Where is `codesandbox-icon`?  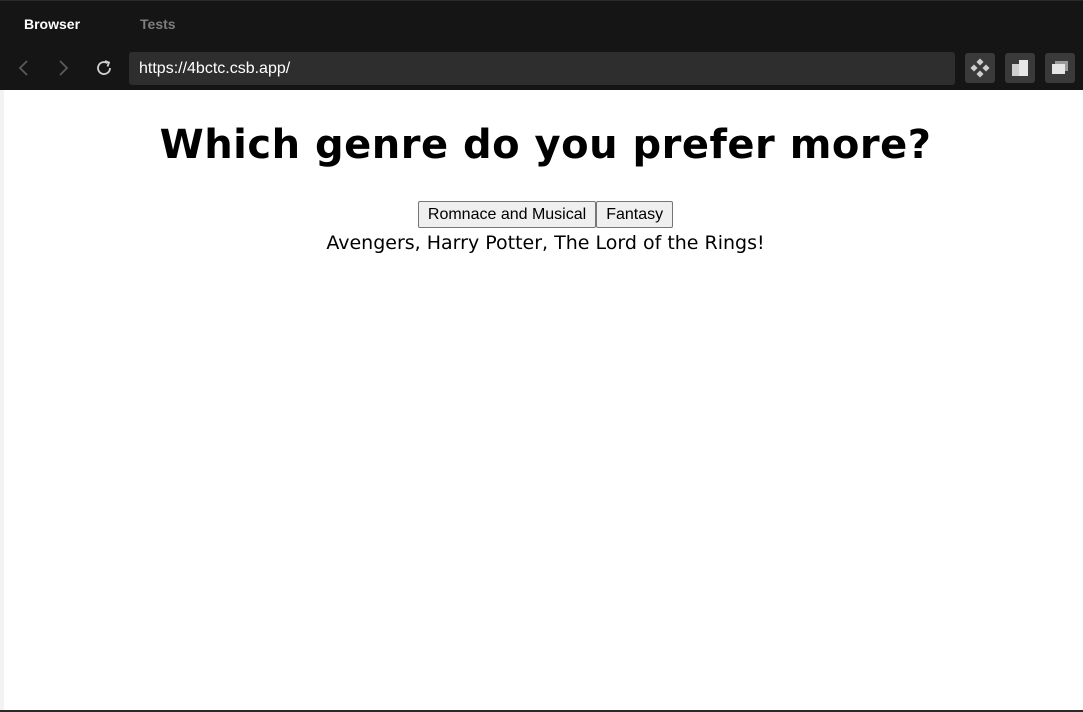 codesandbox-icon is located at coordinates (980, 68).